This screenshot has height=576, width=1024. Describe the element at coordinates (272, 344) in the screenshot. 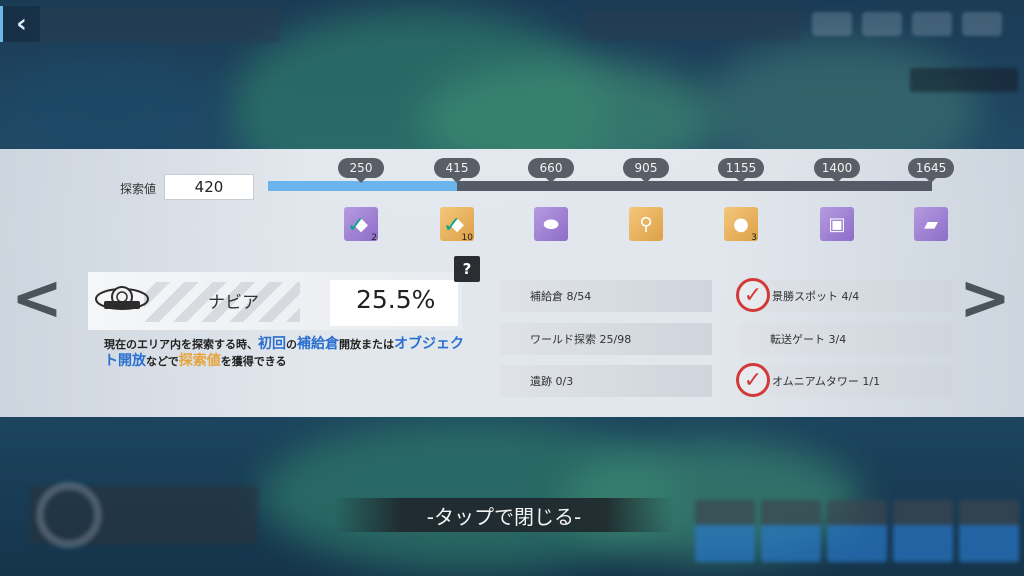

I see `desc-highlight: 初回` at that location.